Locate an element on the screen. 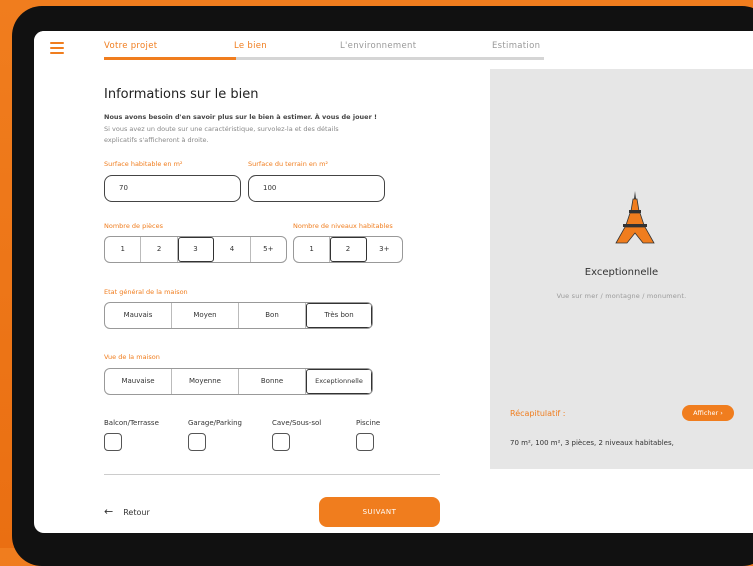 This screenshot has height=566, width=753. etat-option-bon: Bon is located at coordinates (272, 315).